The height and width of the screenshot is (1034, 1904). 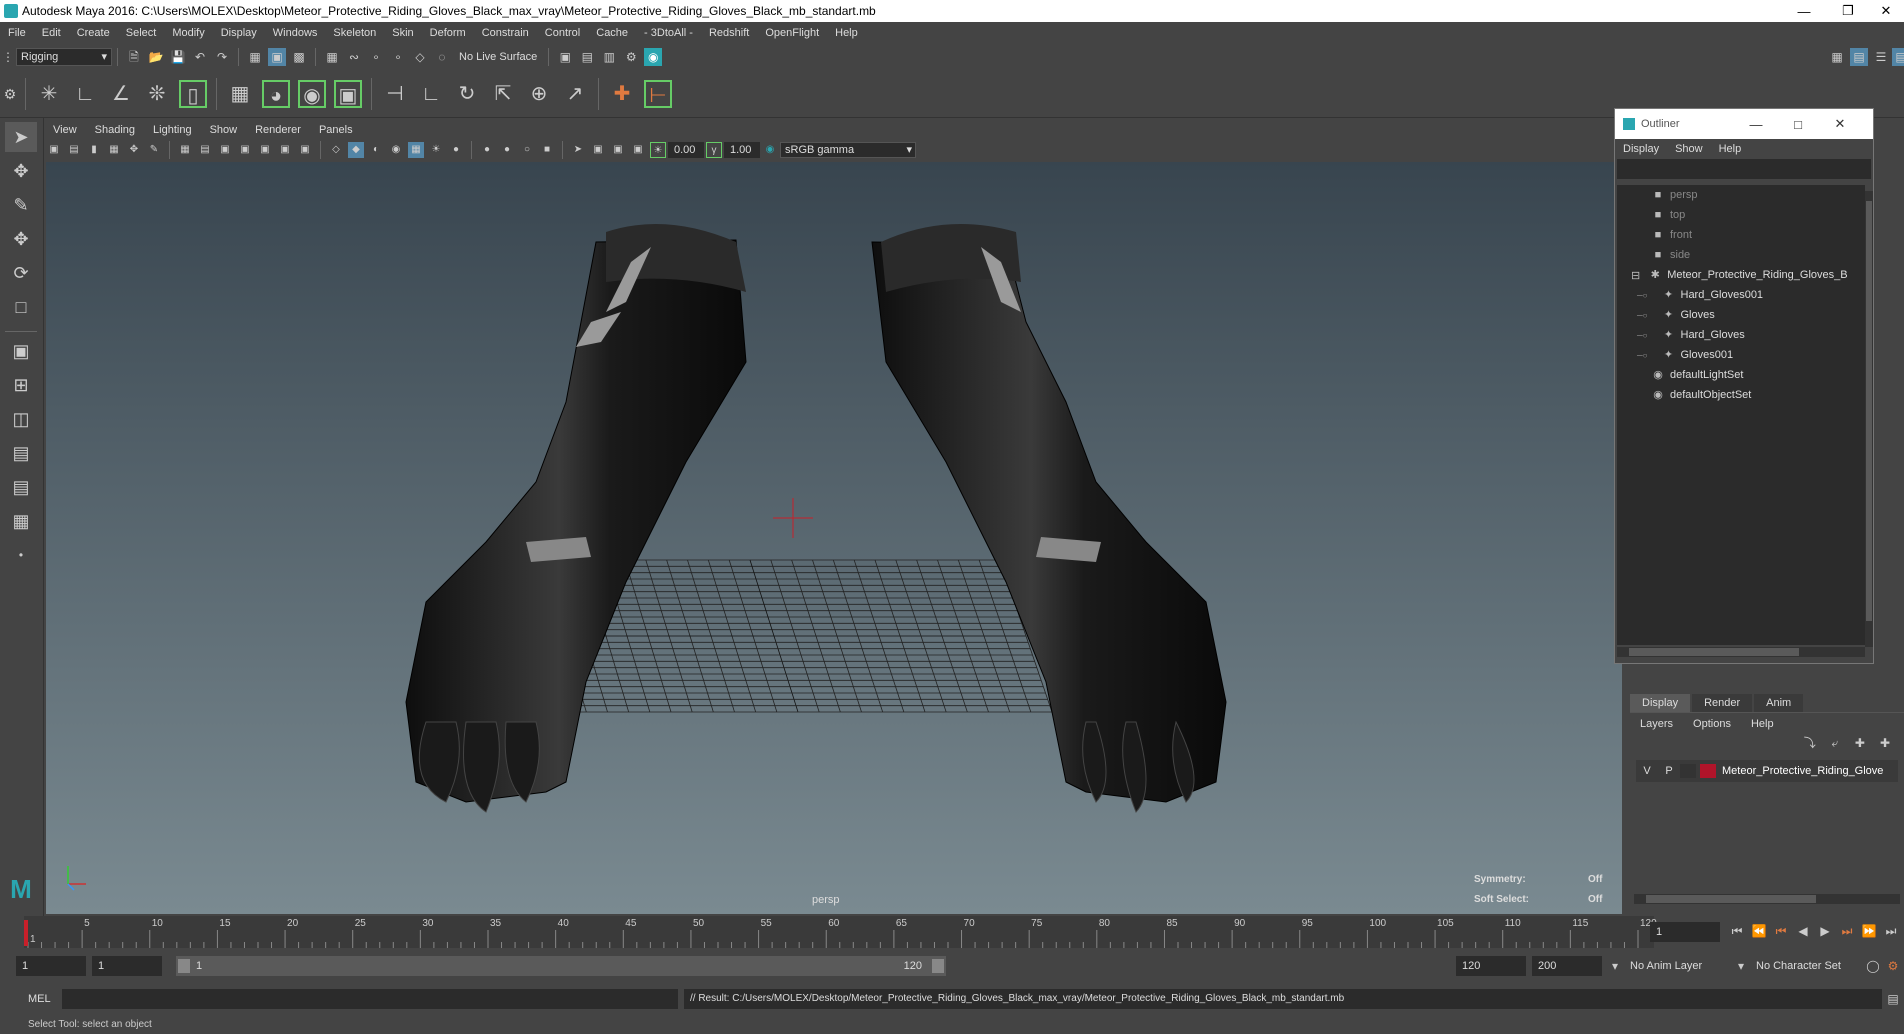 What do you see at coordinates (668, 33) in the screenshot?
I see `menu-3dtoall: - 3DtoAll -` at bounding box center [668, 33].